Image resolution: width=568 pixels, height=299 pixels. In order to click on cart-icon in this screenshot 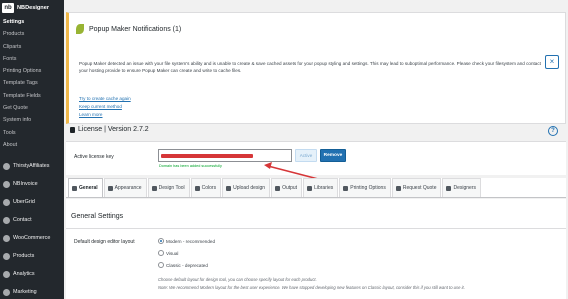, I will do `click(398, 188)`.